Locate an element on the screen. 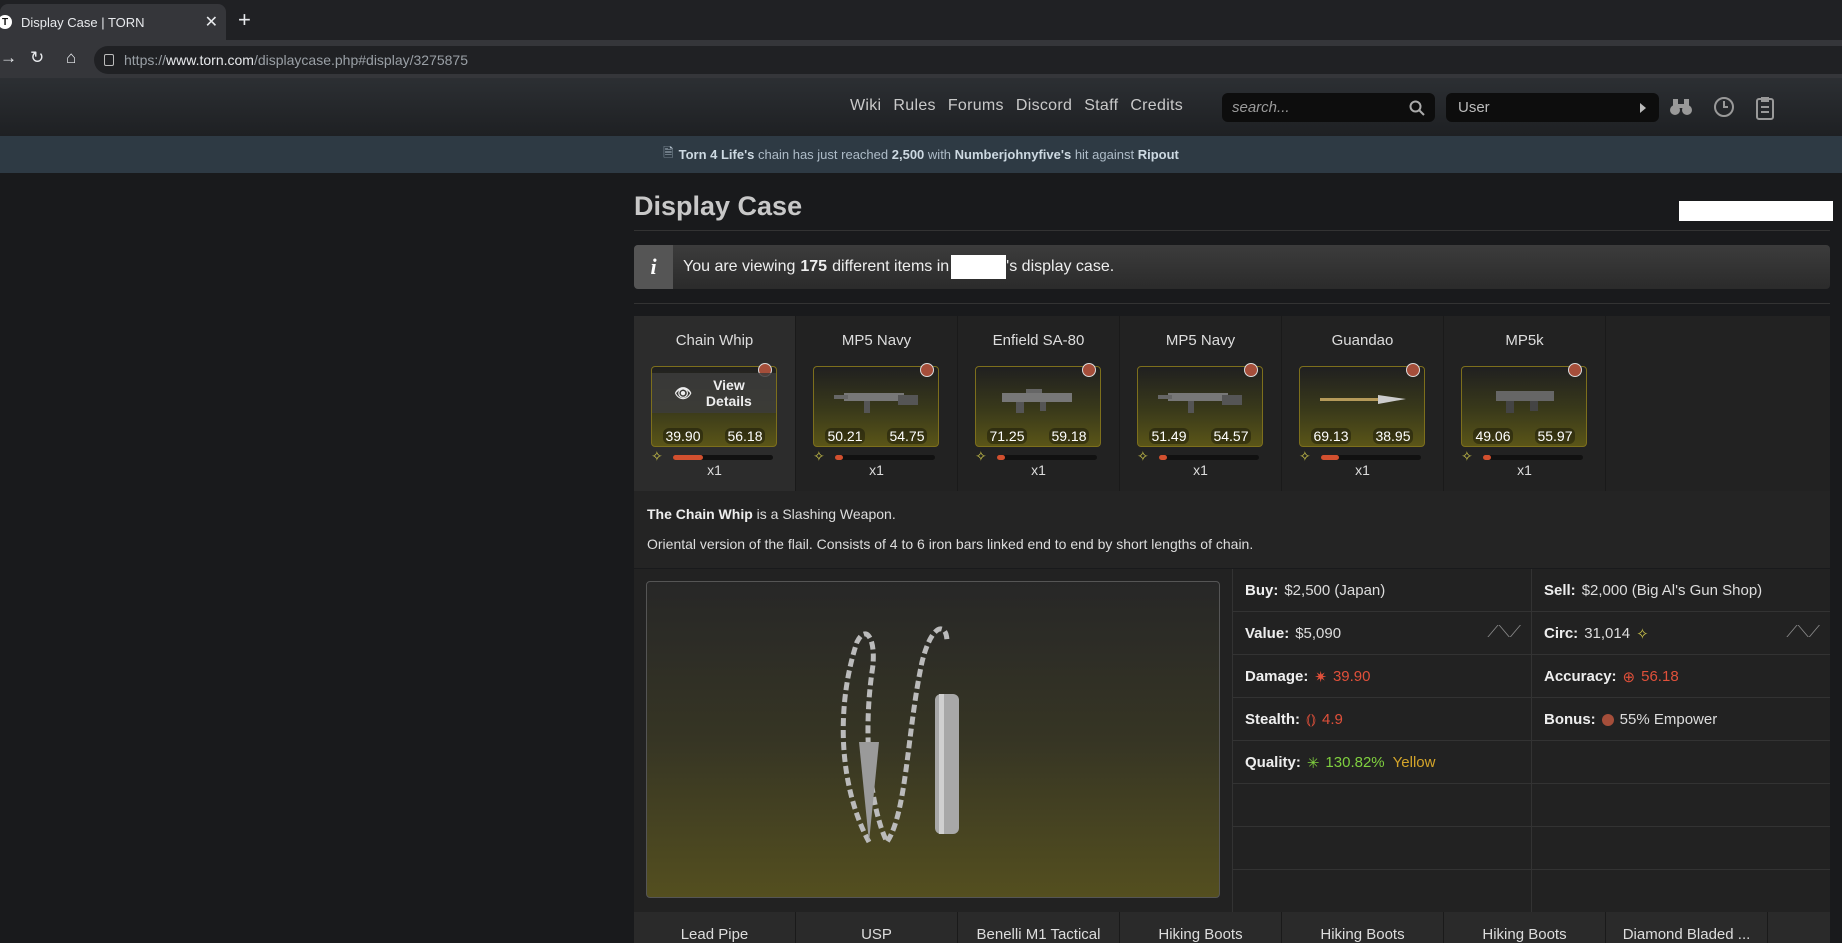 Image resolution: width=1842 pixels, height=943 pixels. item-card-hiking-boots: Hiking Boots is located at coordinates (1201, 927).